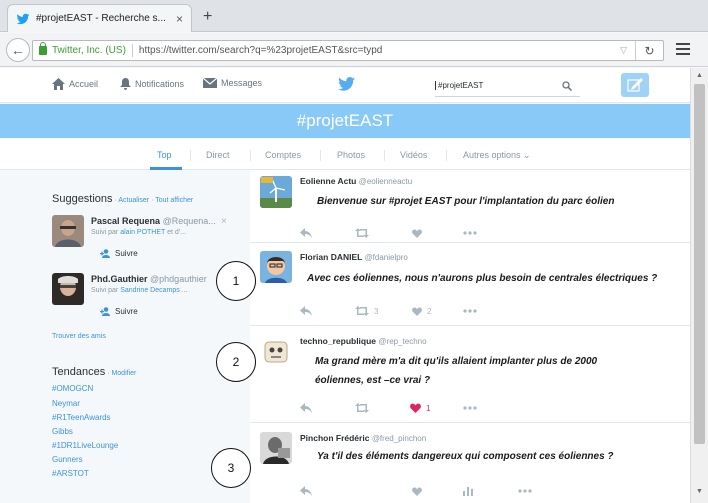 This screenshot has width=708, height=503. Describe the element at coordinates (179, 19) in the screenshot. I see `tab-close-icon: ×` at that location.